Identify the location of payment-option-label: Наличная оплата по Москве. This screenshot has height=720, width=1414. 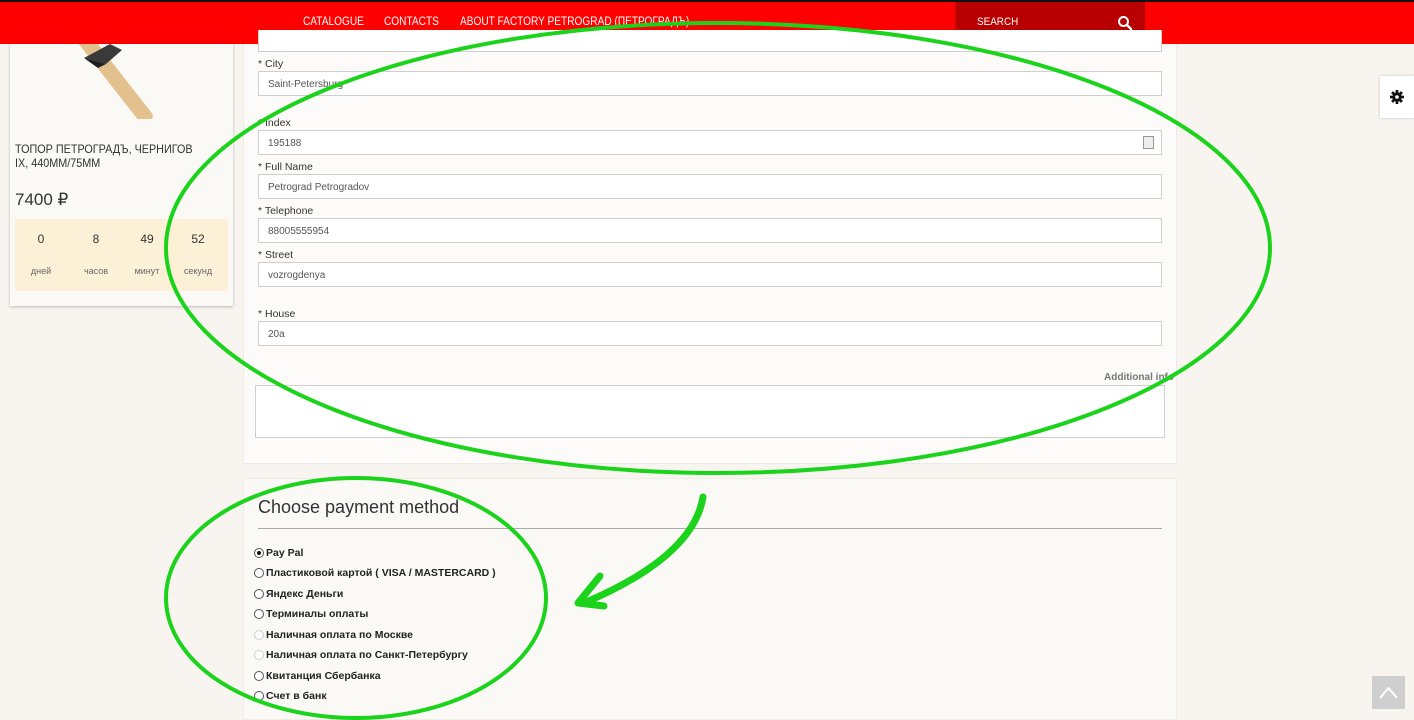
(339, 635).